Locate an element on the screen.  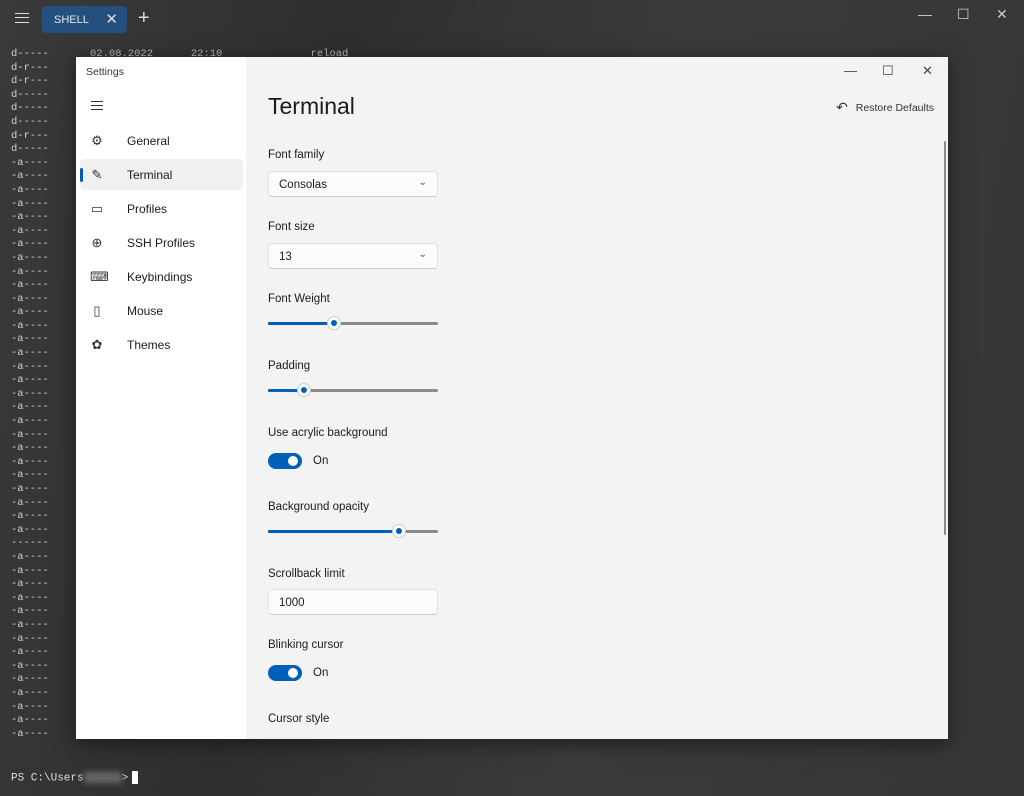
close-window-button: ✕ is located at coordinates (1002, 14).